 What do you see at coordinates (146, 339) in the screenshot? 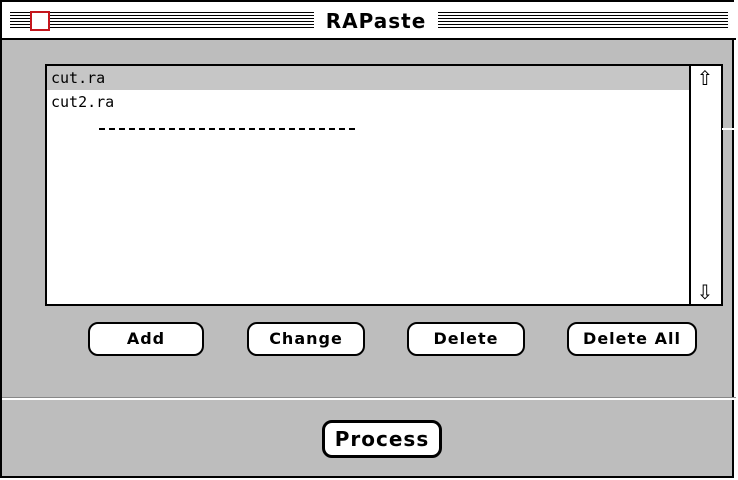
I see `add-button: Add` at bounding box center [146, 339].